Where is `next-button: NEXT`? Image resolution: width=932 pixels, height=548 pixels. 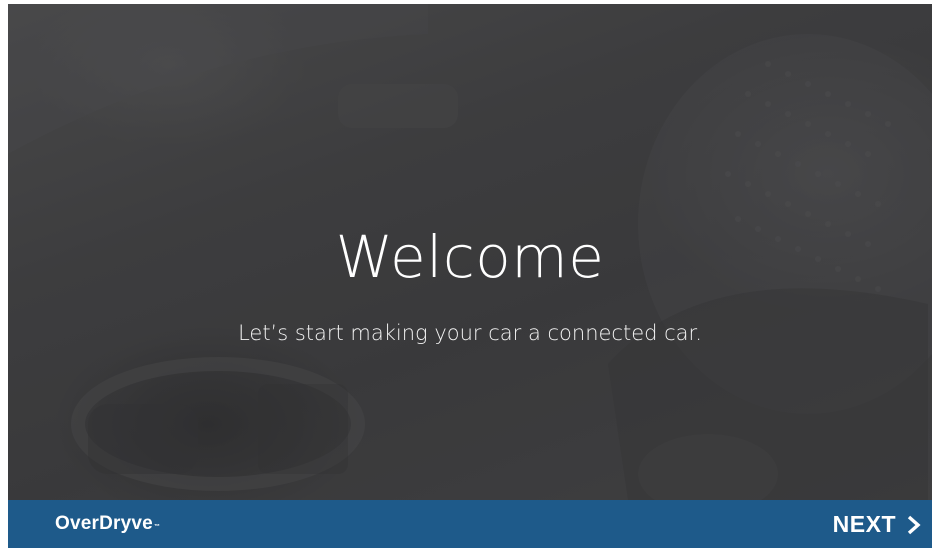 next-button: NEXT is located at coordinates (877, 524).